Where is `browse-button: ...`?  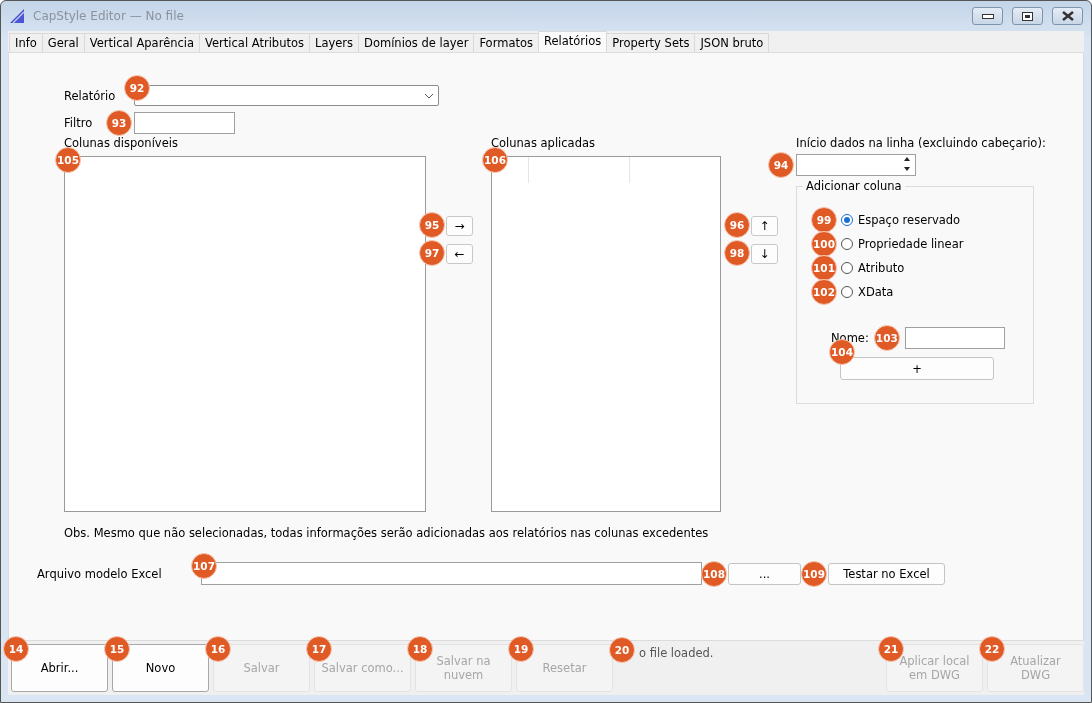 browse-button: ... is located at coordinates (764, 573).